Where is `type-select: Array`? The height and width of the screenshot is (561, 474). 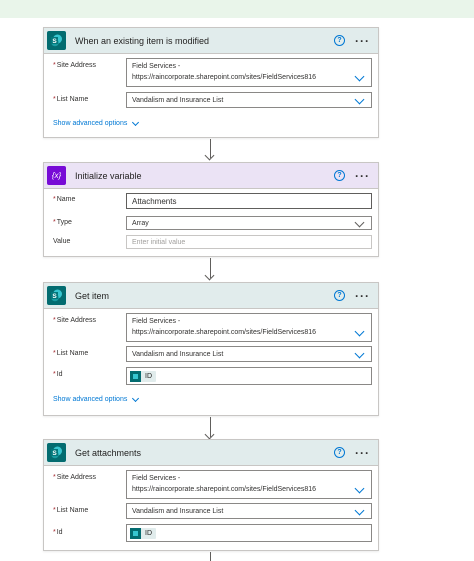 type-select: Array is located at coordinates (249, 223).